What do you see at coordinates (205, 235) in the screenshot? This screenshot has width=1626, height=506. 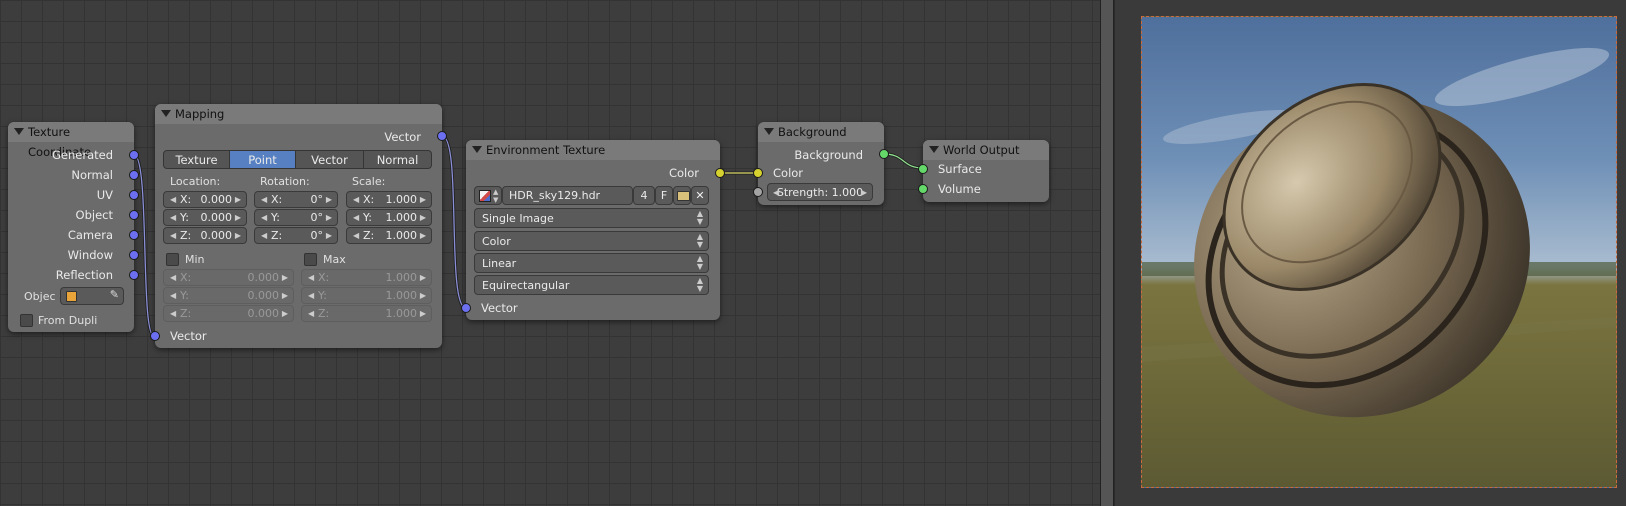 I see `location-z-field: ◀ Z: 0.000 ▶` at bounding box center [205, 235].